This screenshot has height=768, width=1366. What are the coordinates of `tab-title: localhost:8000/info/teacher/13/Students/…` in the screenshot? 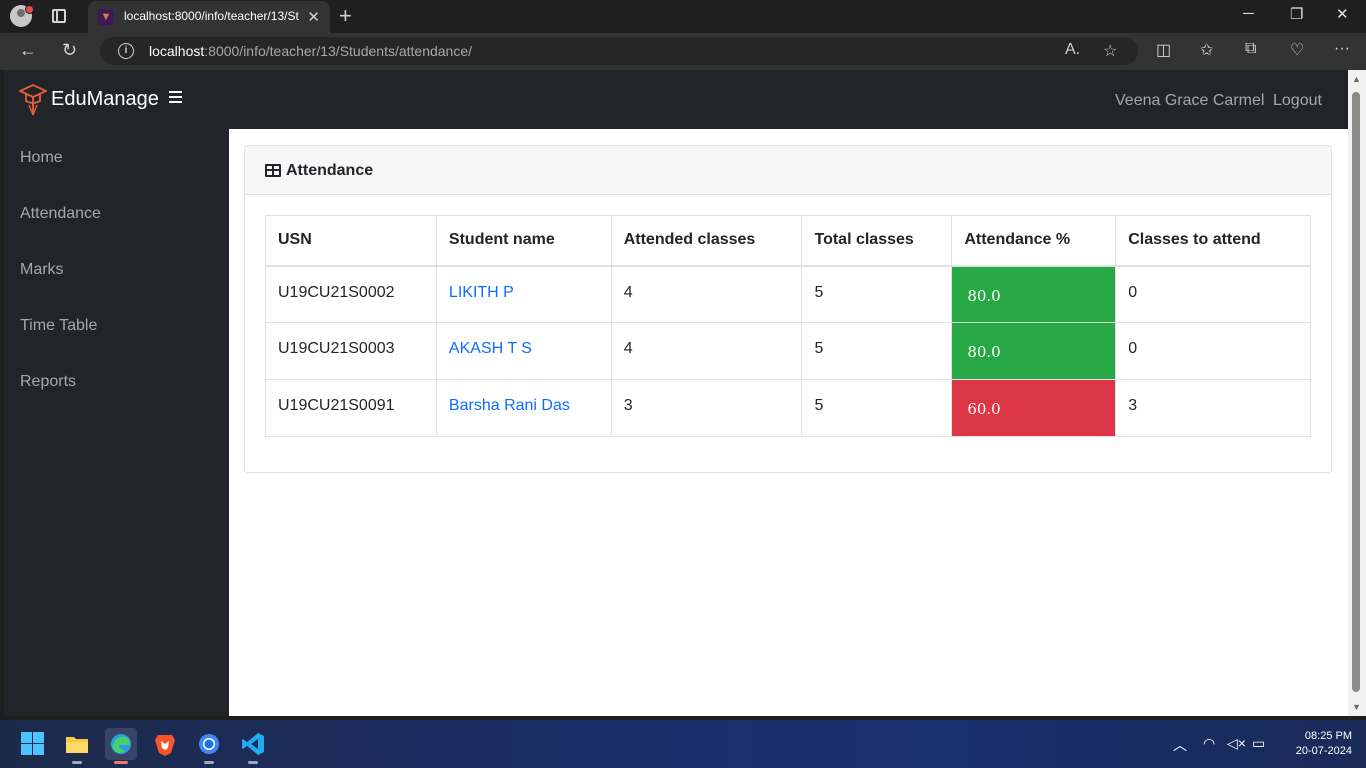 It's located at (211, 16).